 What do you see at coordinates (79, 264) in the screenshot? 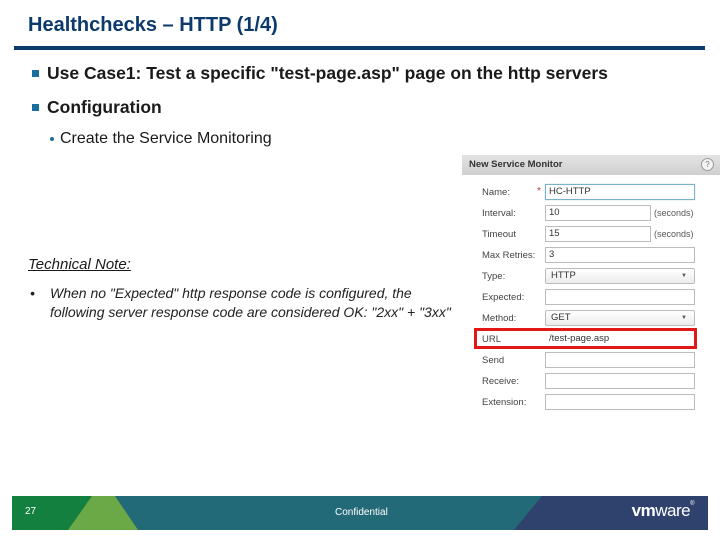
I see `technical-note-title: Technical Note:` at bounding box center [79, 264].